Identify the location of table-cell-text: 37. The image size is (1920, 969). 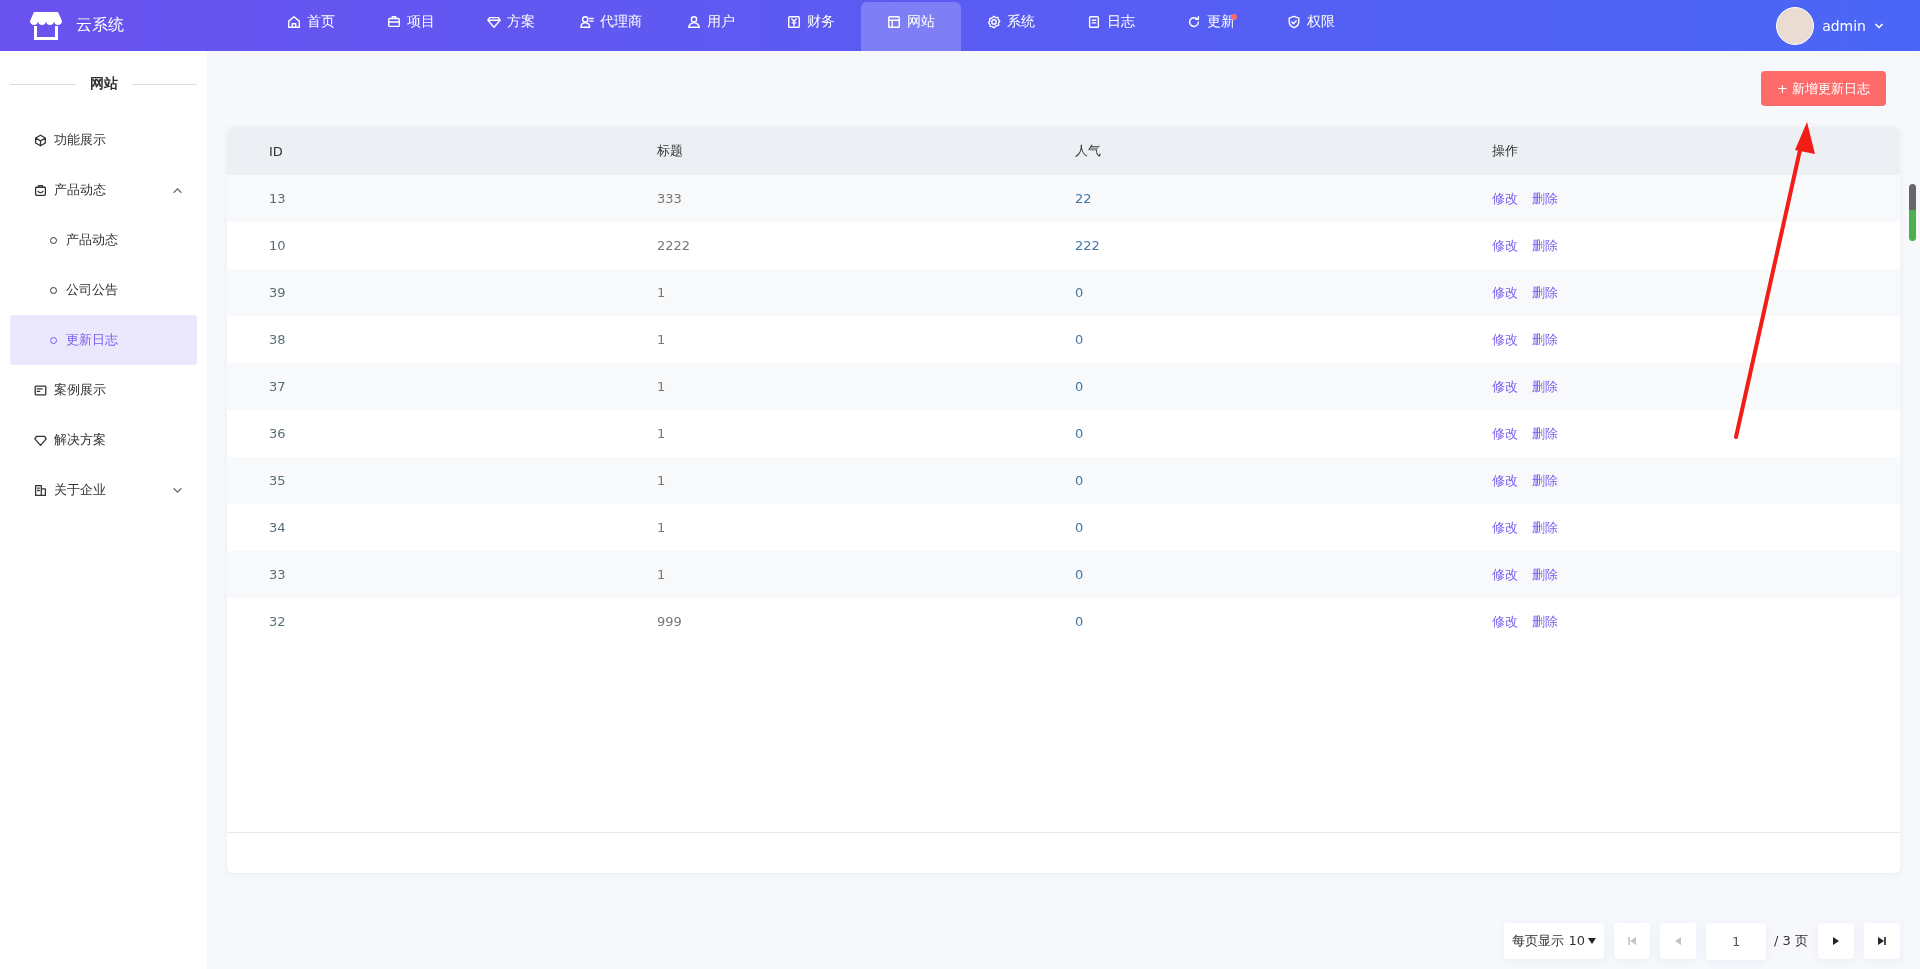
(277, 386).